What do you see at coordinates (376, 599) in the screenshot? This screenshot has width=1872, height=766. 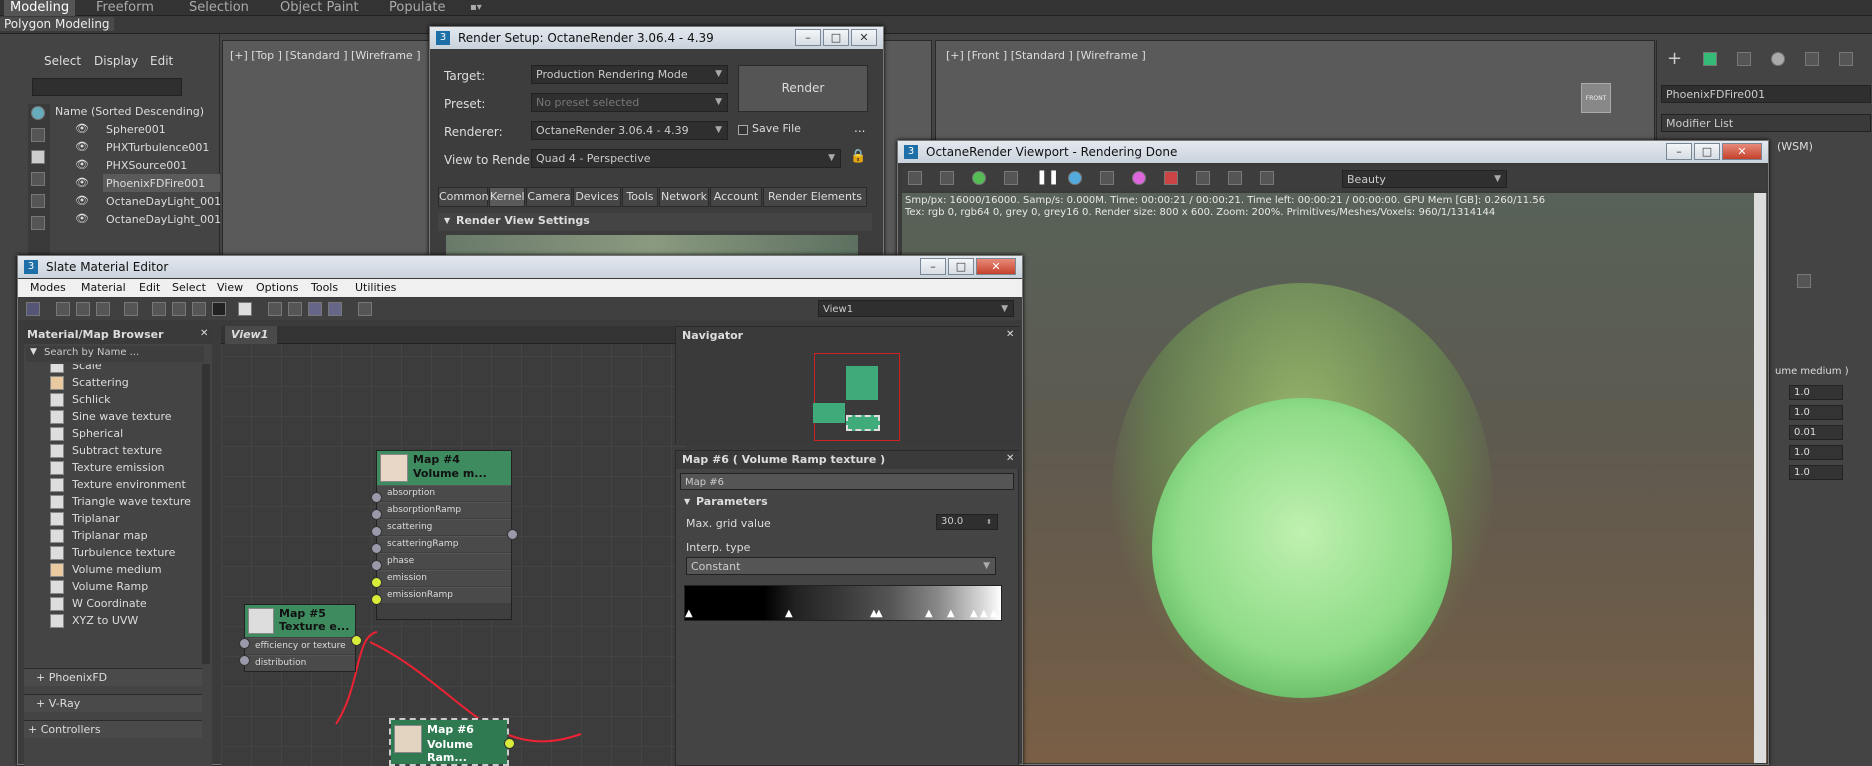 I see `port-emission-ramp` at bounding box center [376, 599].